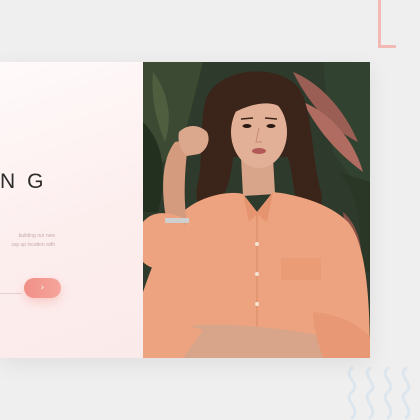 This screenshot has height=420, width=420. Describe the element at coordinates (11, 293) in the screenshot. I see `email-input-underline` at that location.